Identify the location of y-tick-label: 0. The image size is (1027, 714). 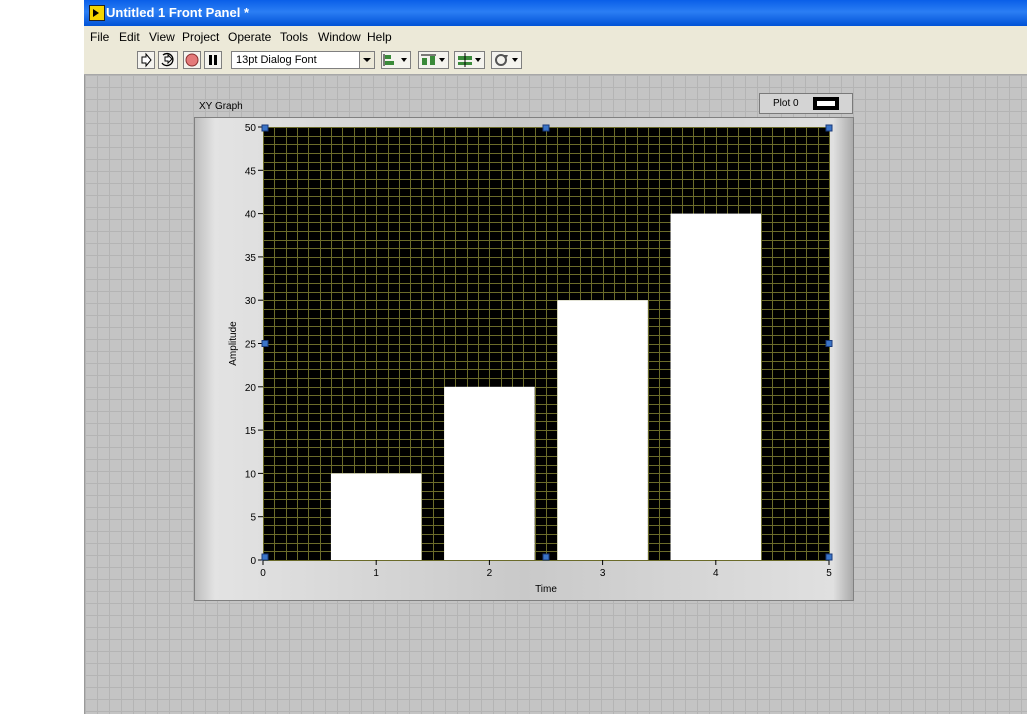
(253, 561).